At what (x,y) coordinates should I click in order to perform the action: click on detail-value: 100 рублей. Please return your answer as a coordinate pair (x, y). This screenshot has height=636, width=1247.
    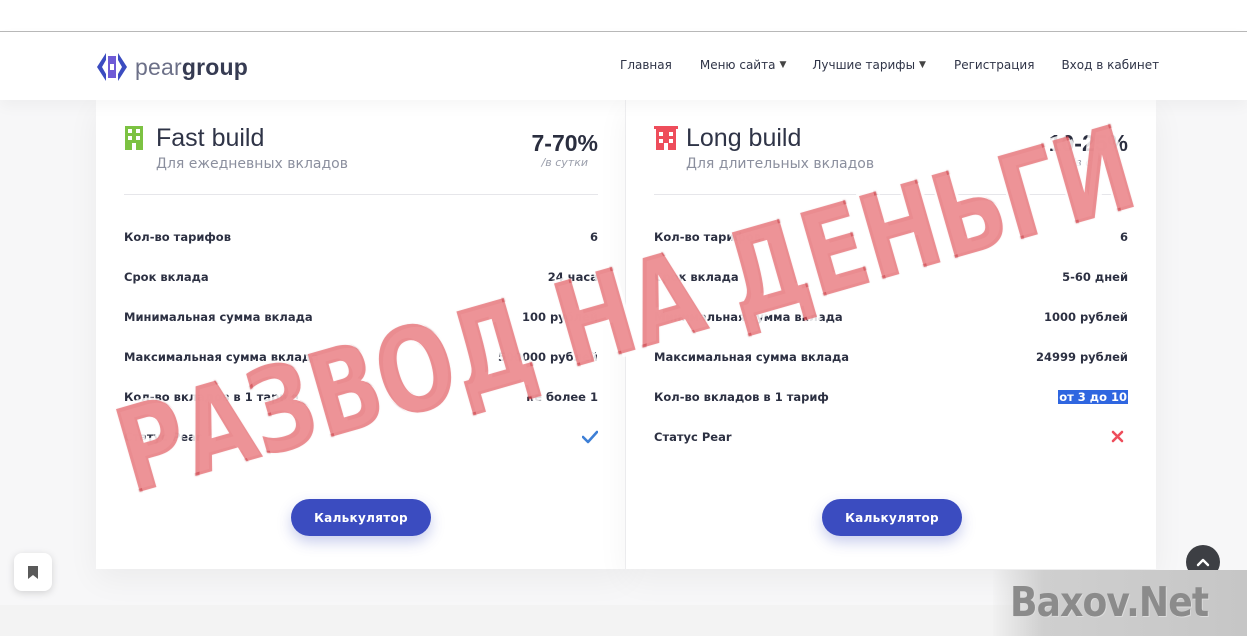
    Looking at the image, I should click on (559, 317).